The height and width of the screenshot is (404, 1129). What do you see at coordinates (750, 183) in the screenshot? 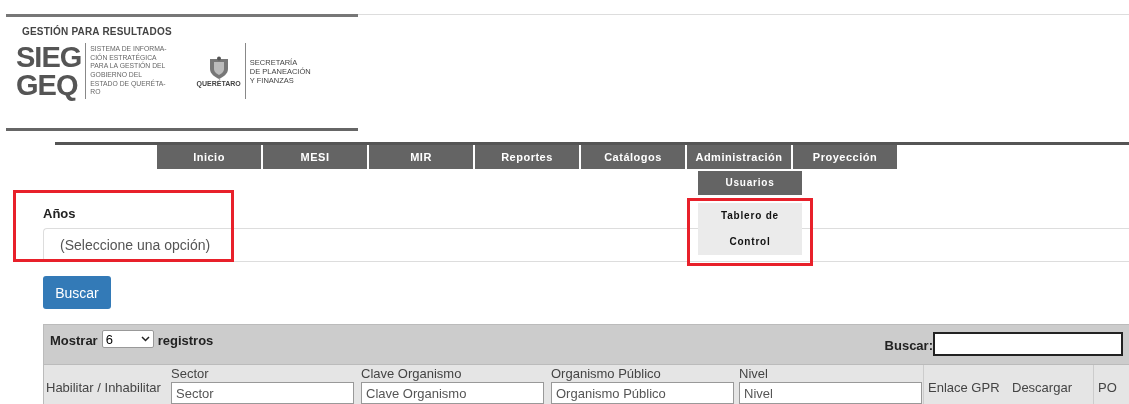
I see `submenu-item: Usuarios` at bounding box center [750, 183].